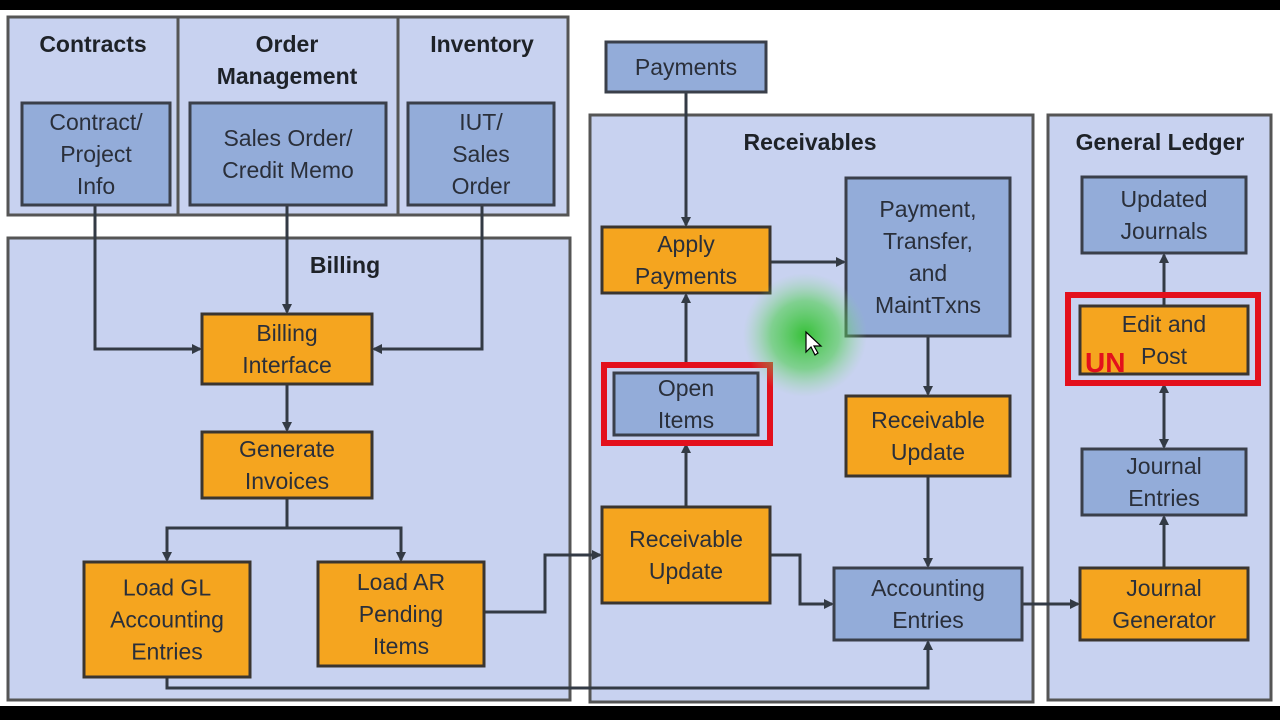 The height and width of the screenshot is (720, 1280). Describe the element at coordinates (288, 170) in the screenshot. I see `box-sales-order-credit-memo-label: Credit Memo` at that location.